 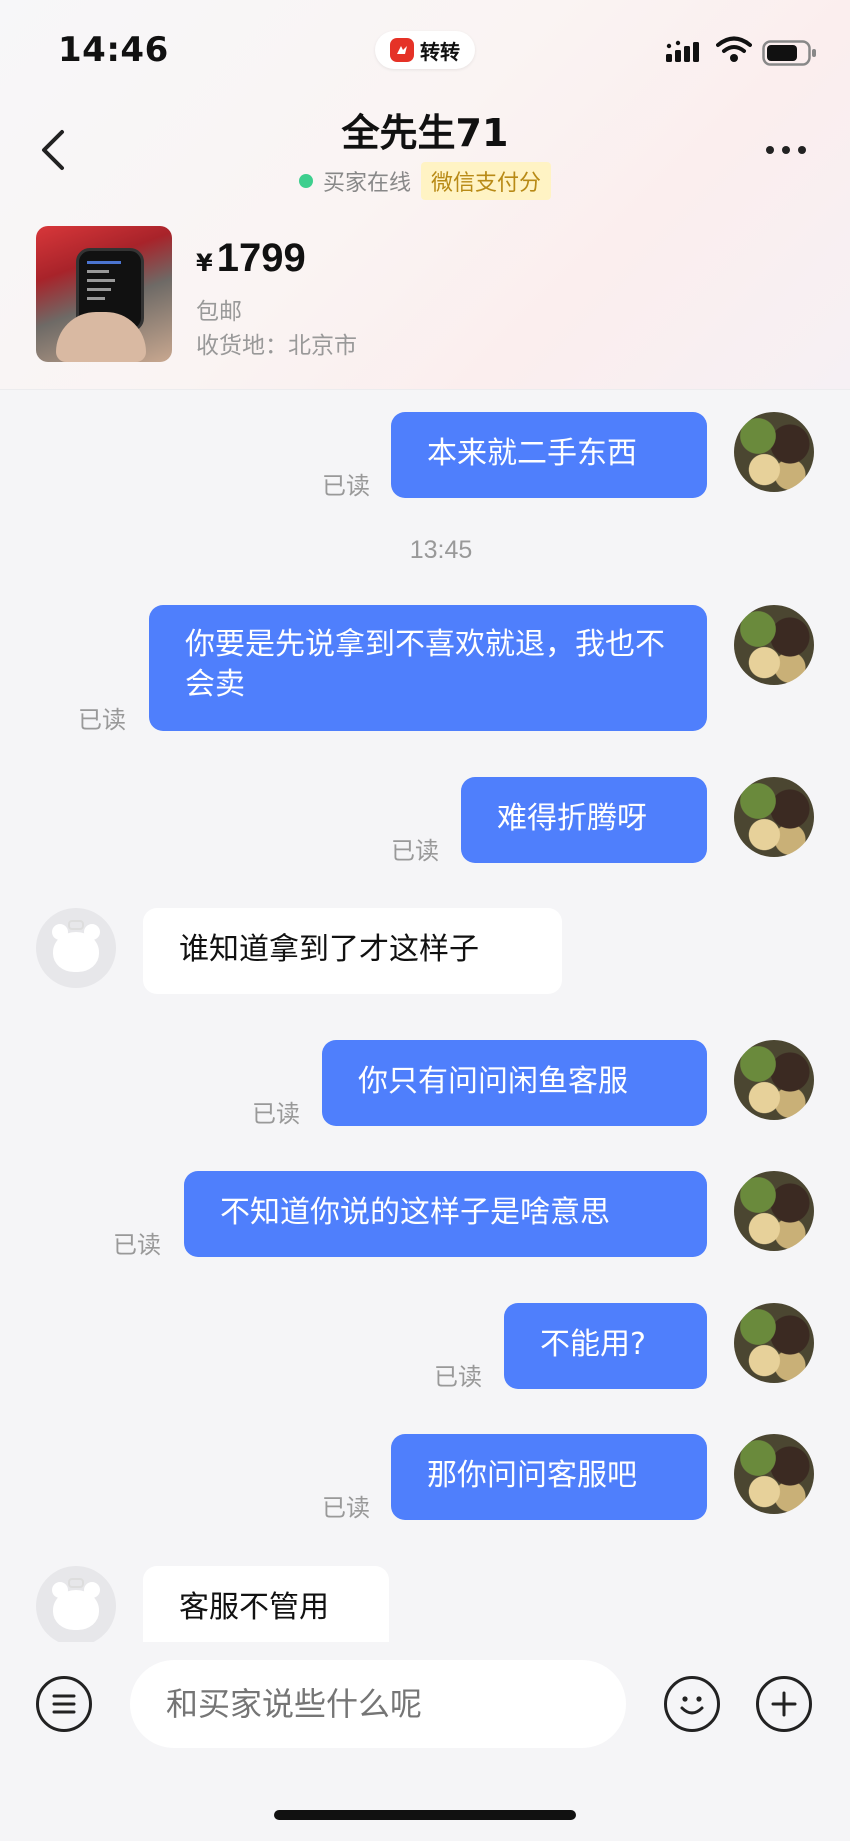 I want to click on message-bubble: 谁知道拿到了才这样子, so click(x=352, y=951).